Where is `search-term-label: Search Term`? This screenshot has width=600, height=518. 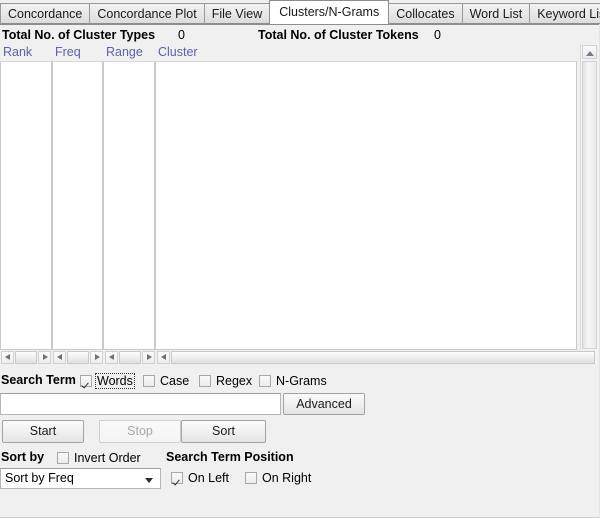 search-term-label: Search Term is located at coordinates (38, 380).